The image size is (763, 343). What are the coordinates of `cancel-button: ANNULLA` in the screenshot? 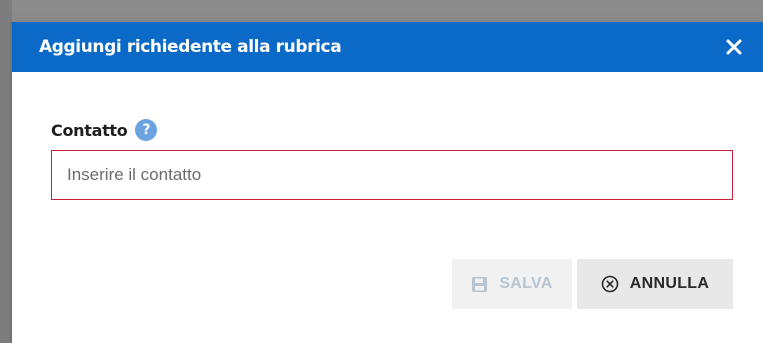 It's located at (655, 284).